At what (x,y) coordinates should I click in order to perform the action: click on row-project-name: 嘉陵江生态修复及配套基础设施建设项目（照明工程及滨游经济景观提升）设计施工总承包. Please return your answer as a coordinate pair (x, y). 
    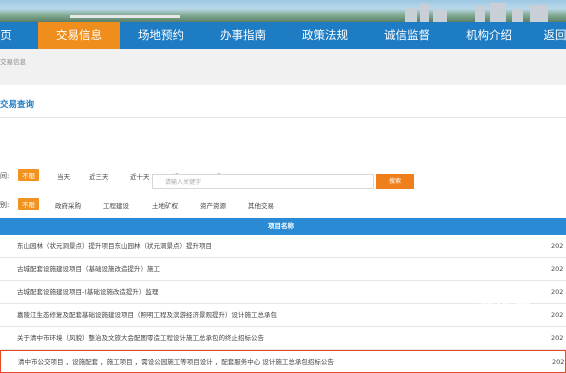
    Looking at the image, I should click on (147, 315).